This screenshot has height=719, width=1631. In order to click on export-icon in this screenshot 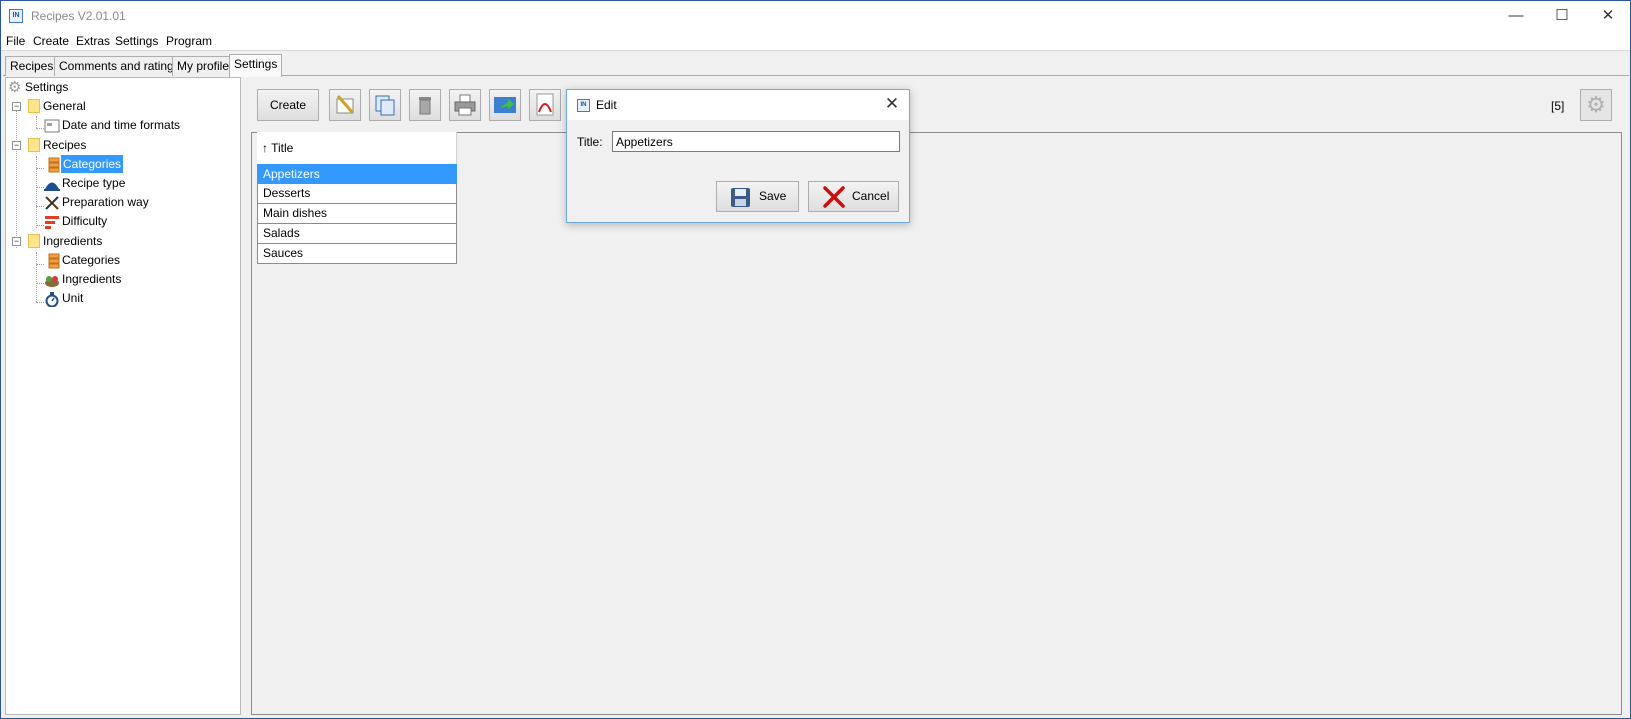, I will do `click(505, 105)`.